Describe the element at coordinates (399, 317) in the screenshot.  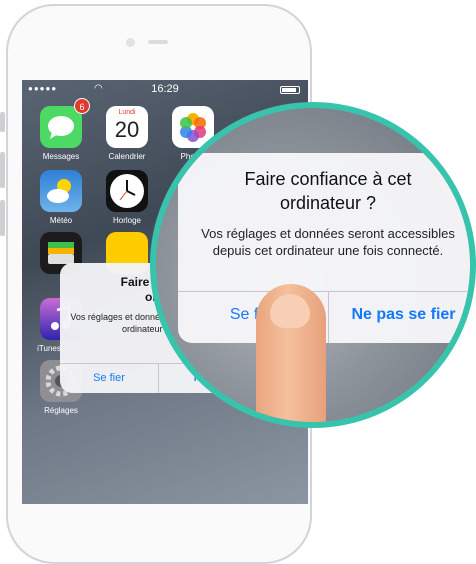
I see `magnified-dont-trust-button: Ne pas se fier` at that location.